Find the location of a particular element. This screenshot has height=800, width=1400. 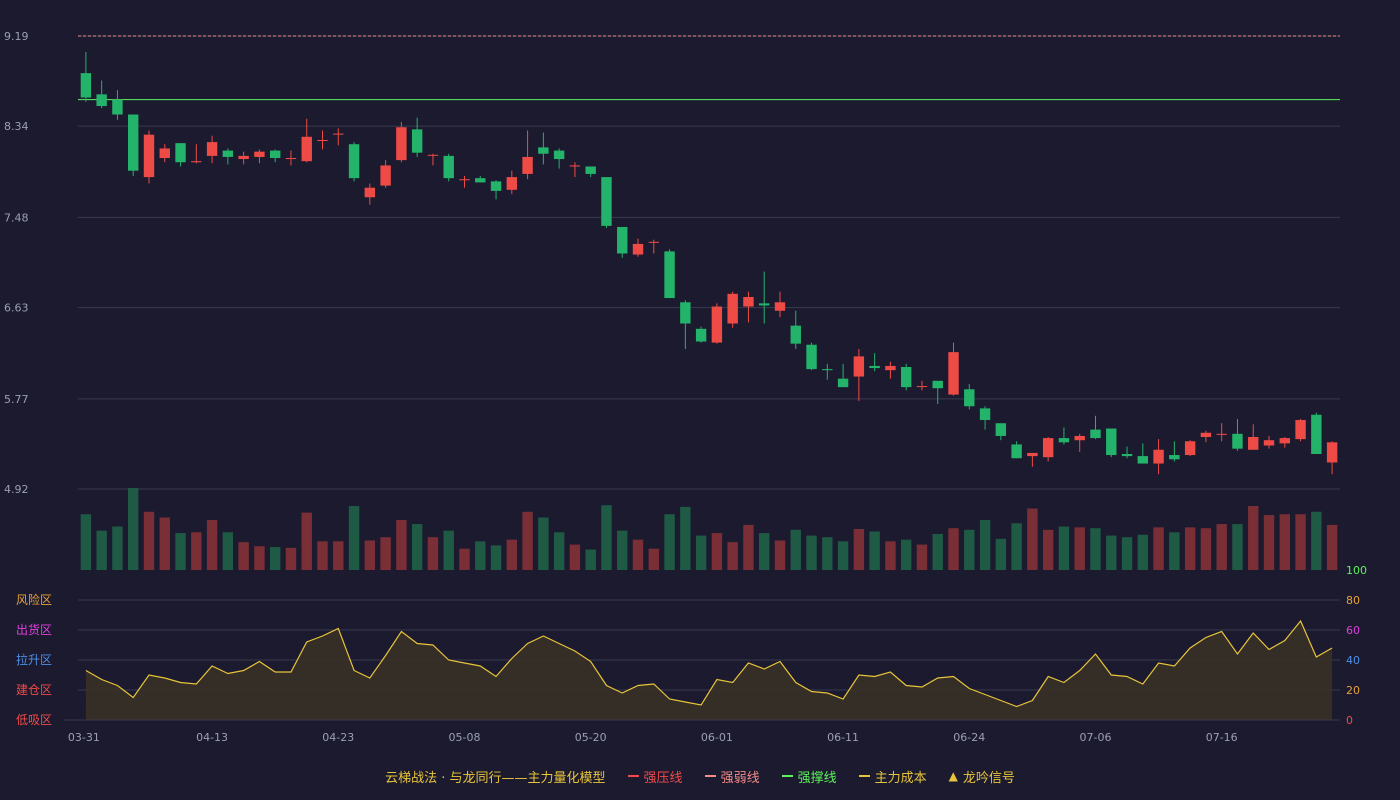

legend-item-dragon-signal: ▲ 龙吟信号 is located at coordinates (982, 776).